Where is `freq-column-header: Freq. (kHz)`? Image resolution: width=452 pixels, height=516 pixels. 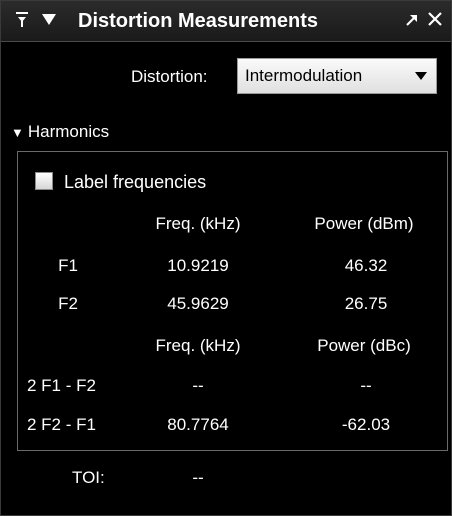 freq-column-header: Freq. (kHz) is located at coordinates (198, 223).